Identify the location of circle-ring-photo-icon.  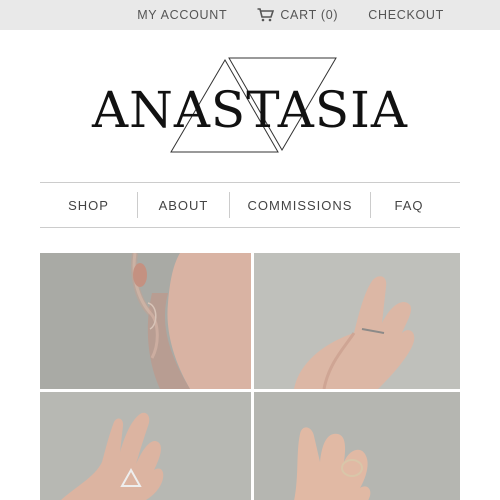
(357, 446).